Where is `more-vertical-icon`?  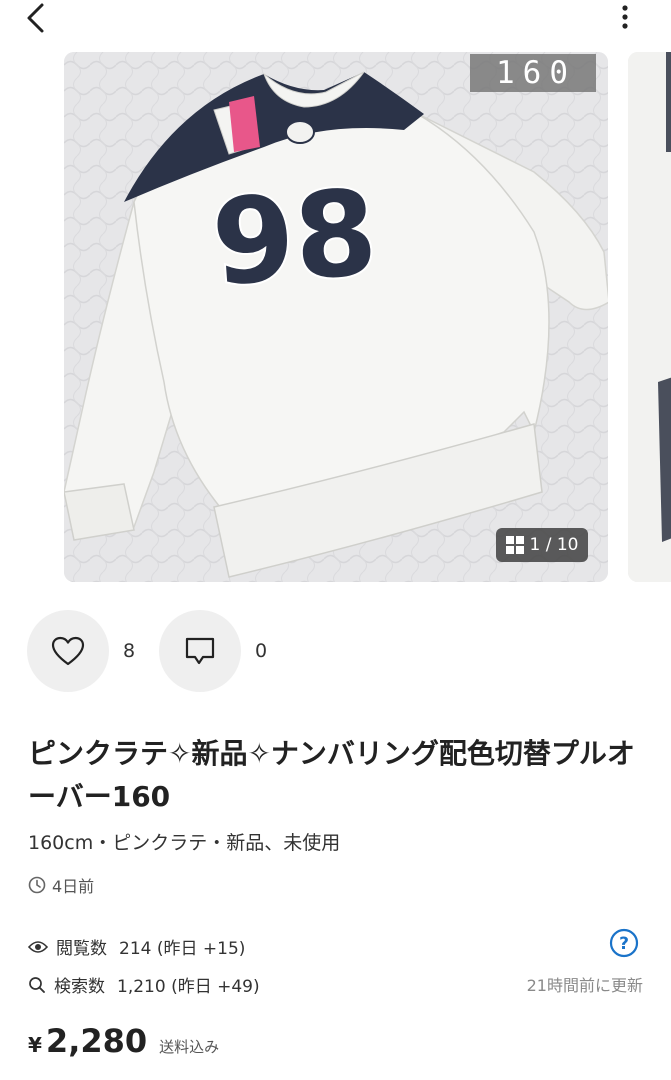 more-vertical-icon is located at coordinates (625, 17).